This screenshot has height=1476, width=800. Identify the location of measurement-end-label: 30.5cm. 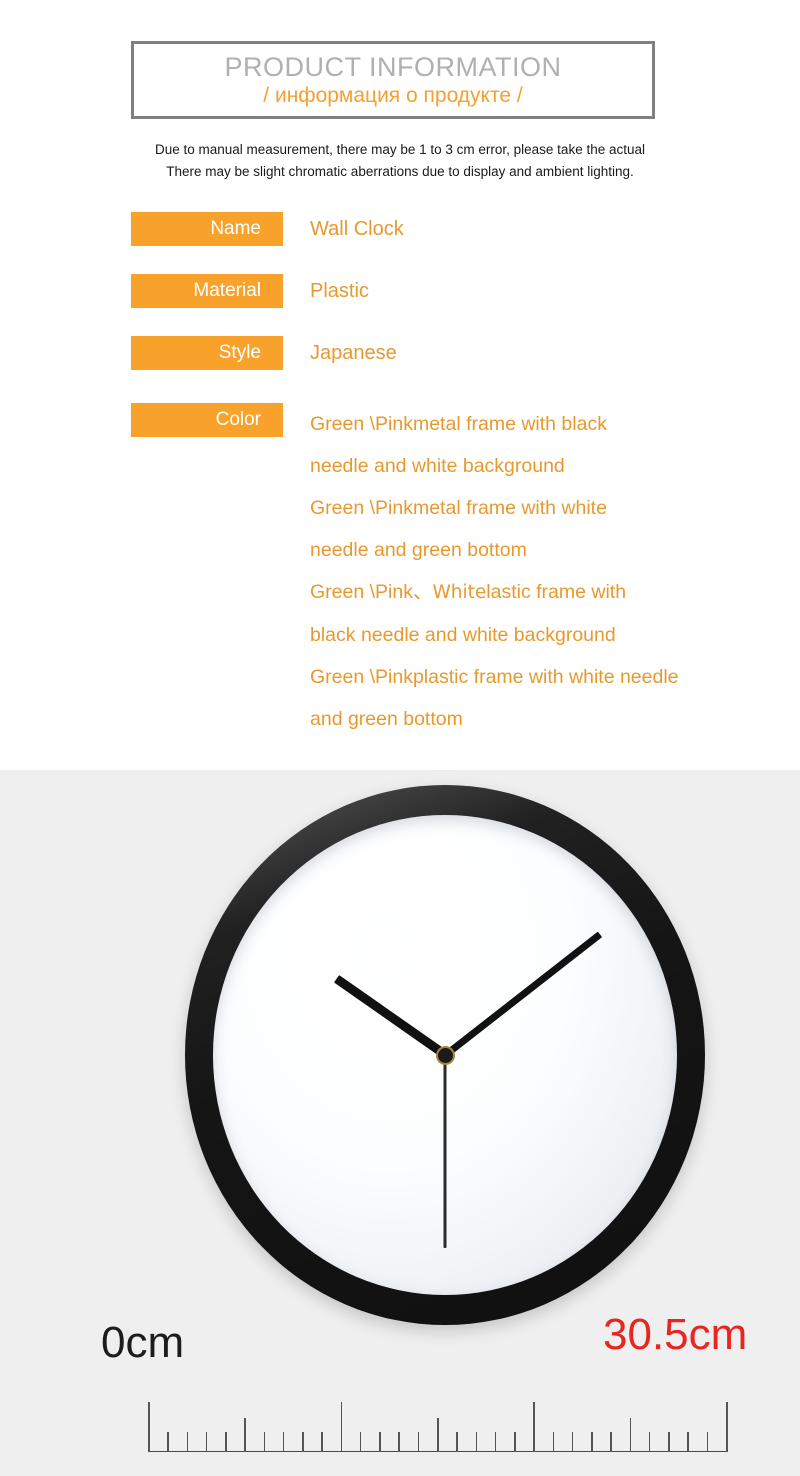
(675, 1334).